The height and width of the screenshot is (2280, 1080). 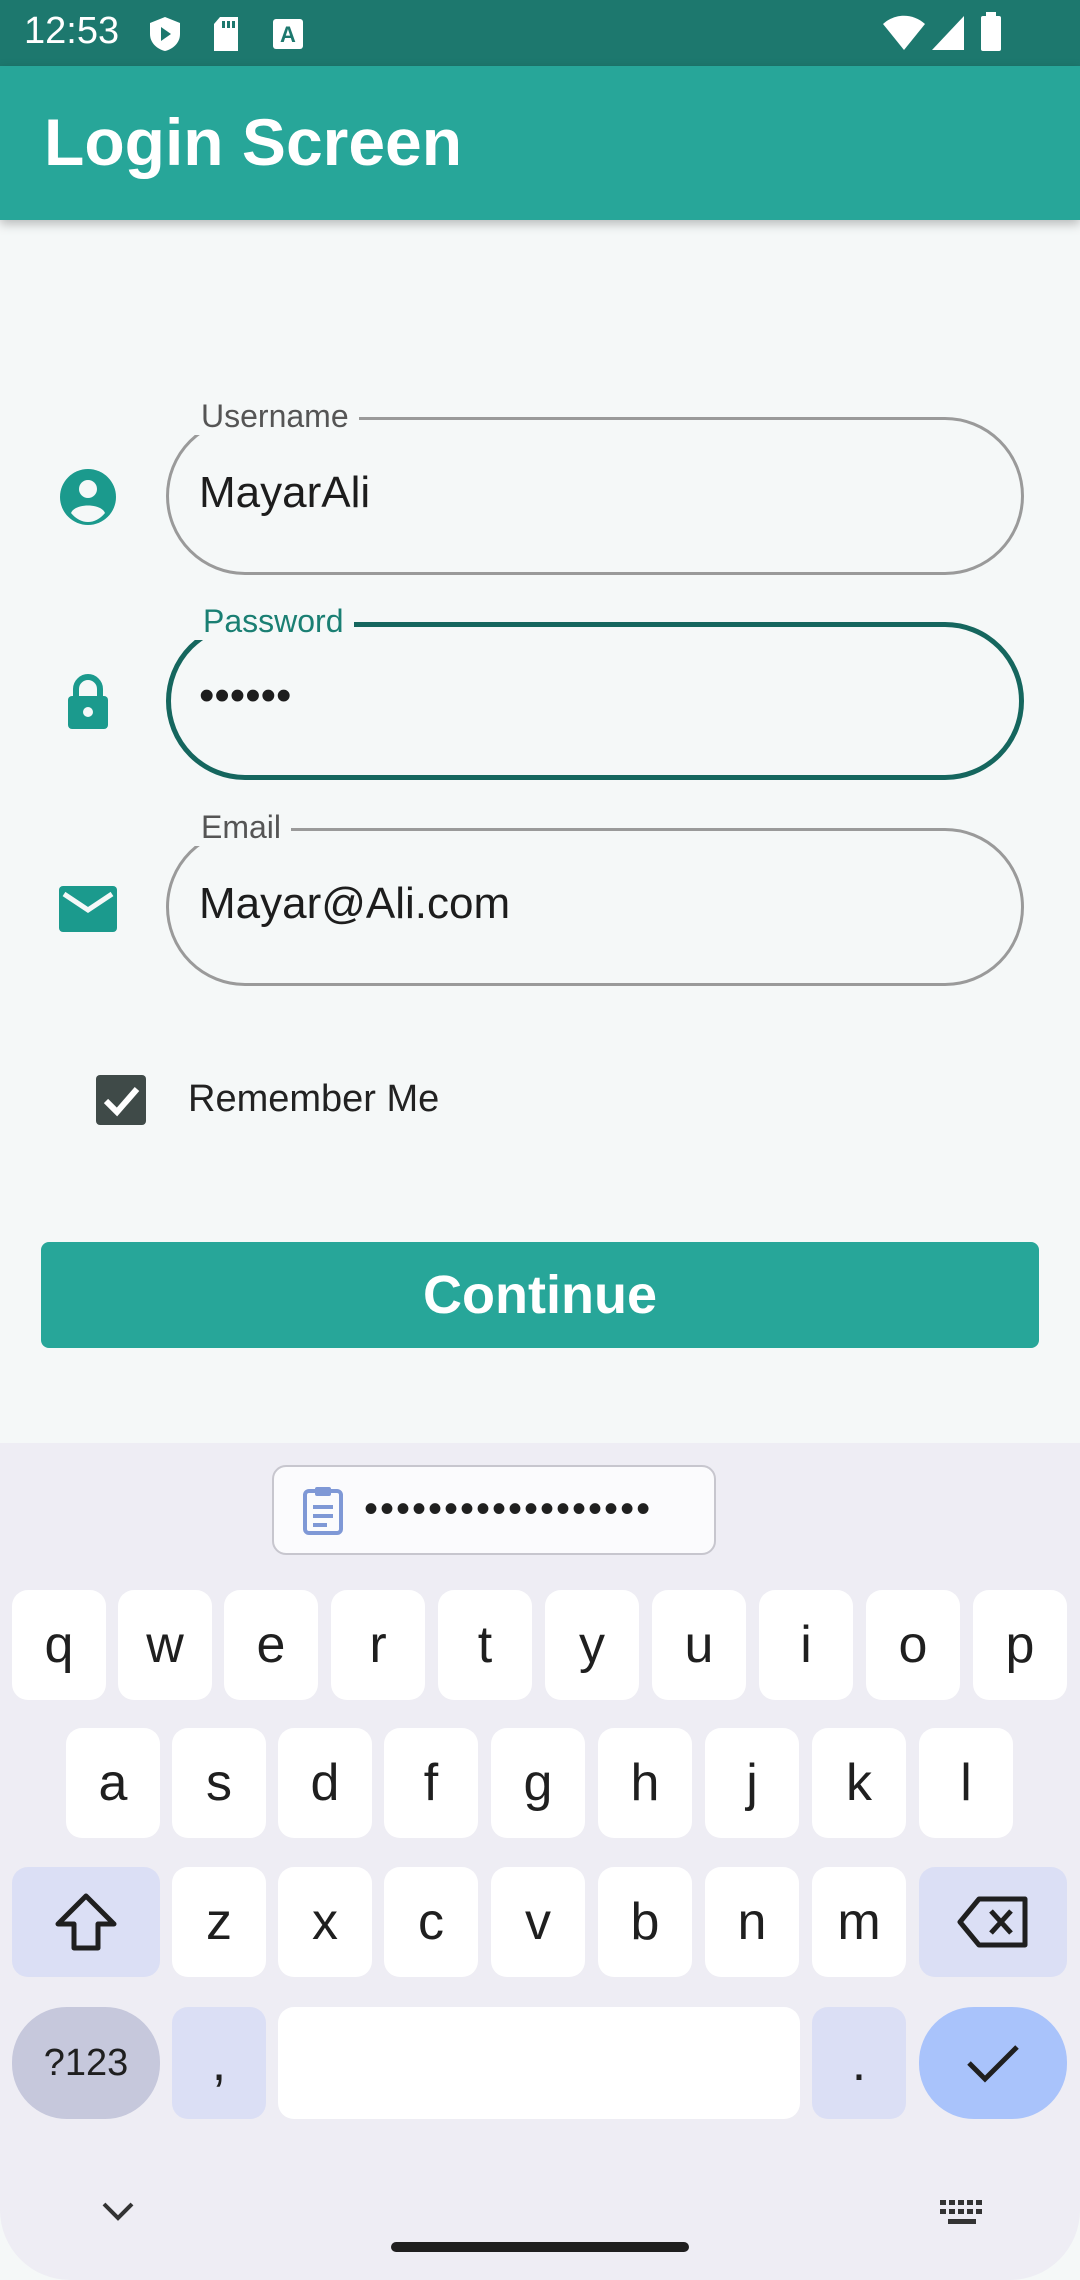 I want to click on key-w: w, so click(x=165, y=1645).